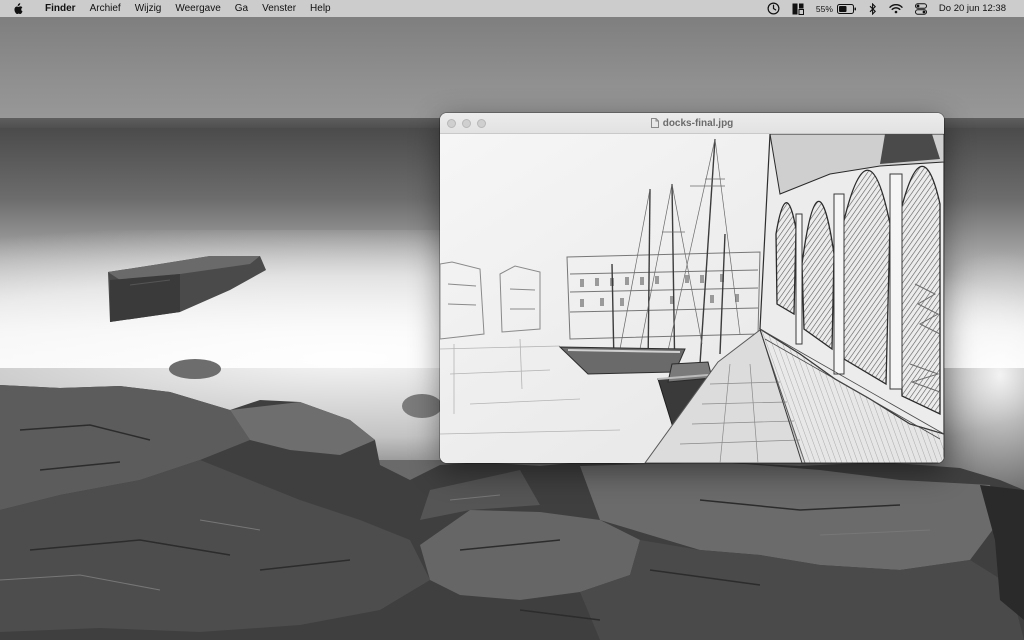 This screenshot has width=1024, height=640. What do you see at coordinates (798, 8) in the screenshot?
I see `window-layout-icon` at bounding box center [798, 8].